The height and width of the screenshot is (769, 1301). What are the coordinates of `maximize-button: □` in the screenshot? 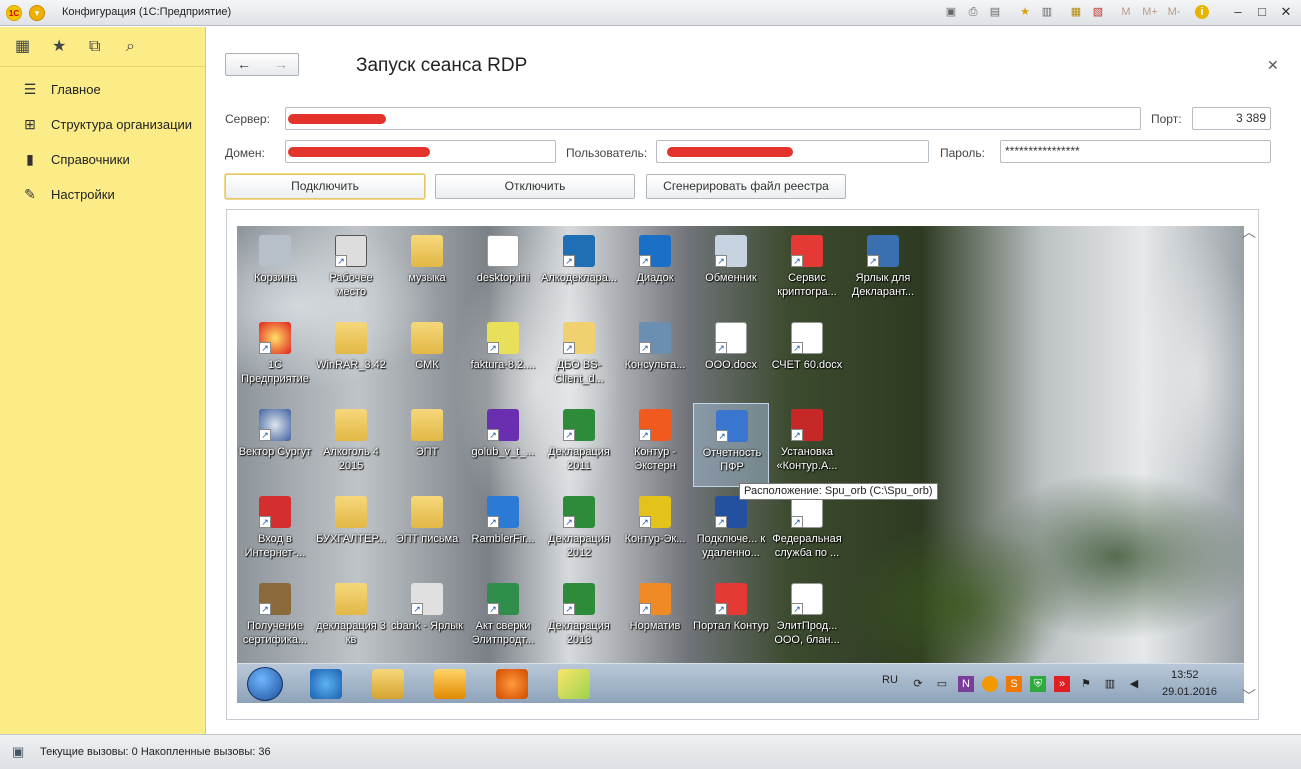 It's located at (1262, 12).